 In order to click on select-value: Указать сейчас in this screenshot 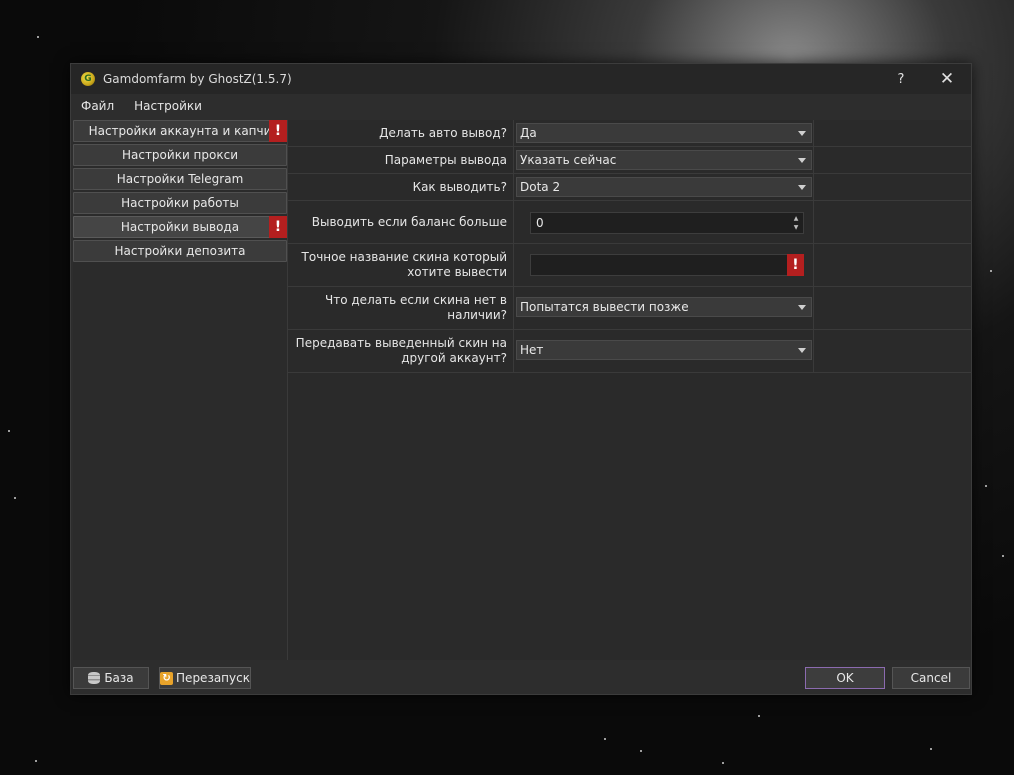, I will do `click(568, 160)`.